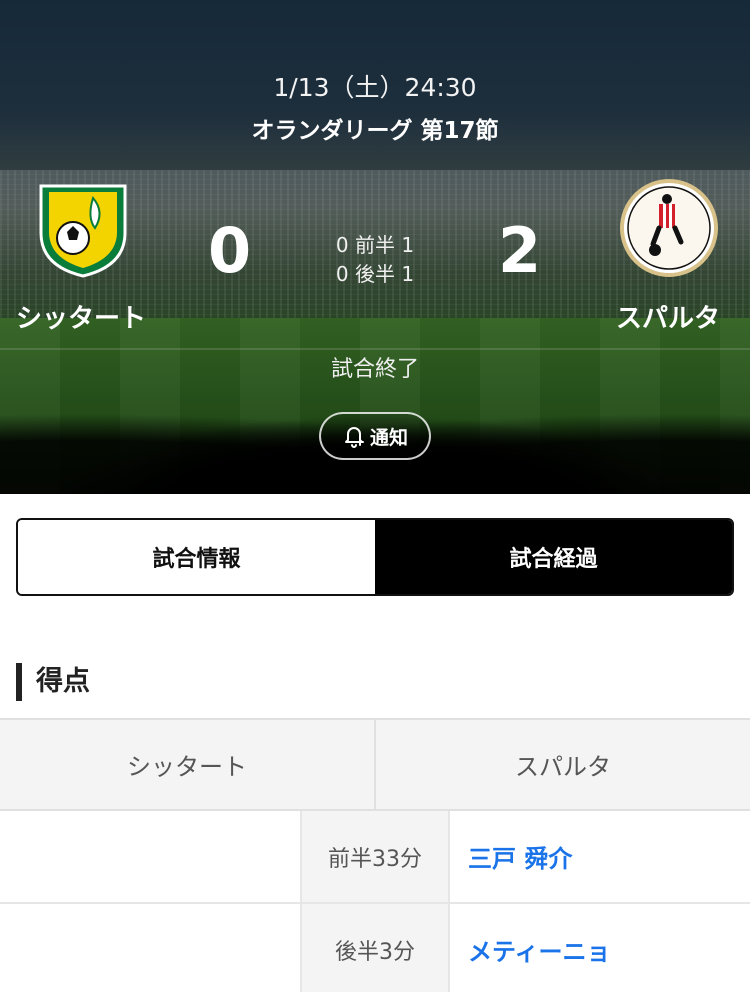 The width and height of the screenshot is (750, 992). Describe the element at coordinates (375, 131) in the screenshot. I see `league-round: オランダリーグ 第17節` at that location.